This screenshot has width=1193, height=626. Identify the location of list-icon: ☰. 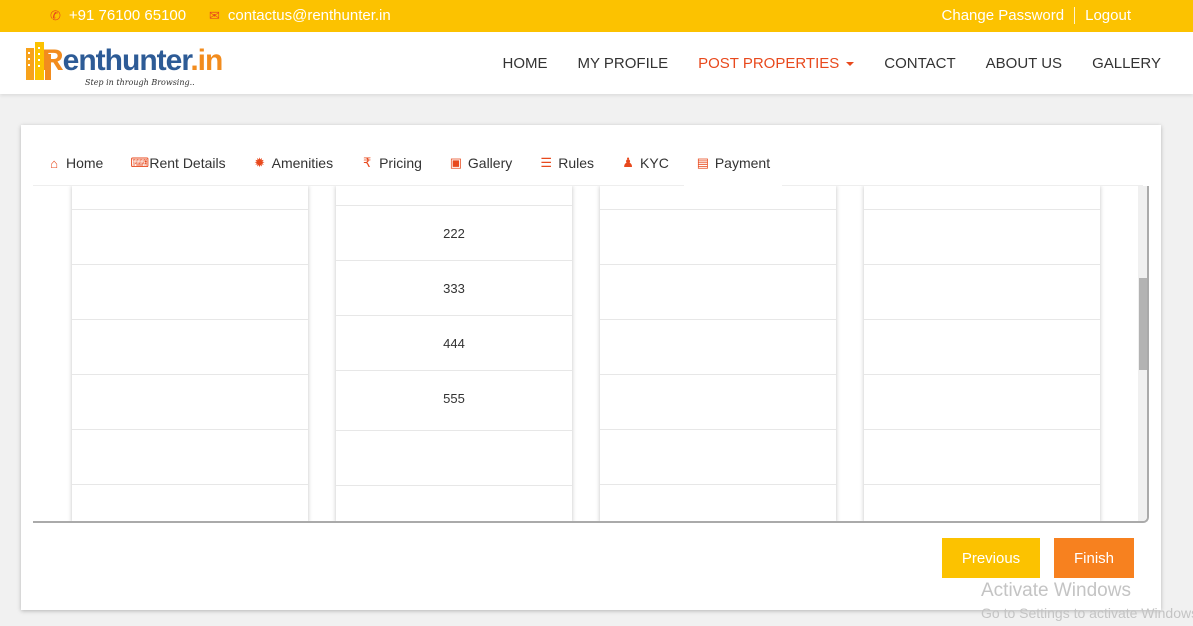
(546, 162).